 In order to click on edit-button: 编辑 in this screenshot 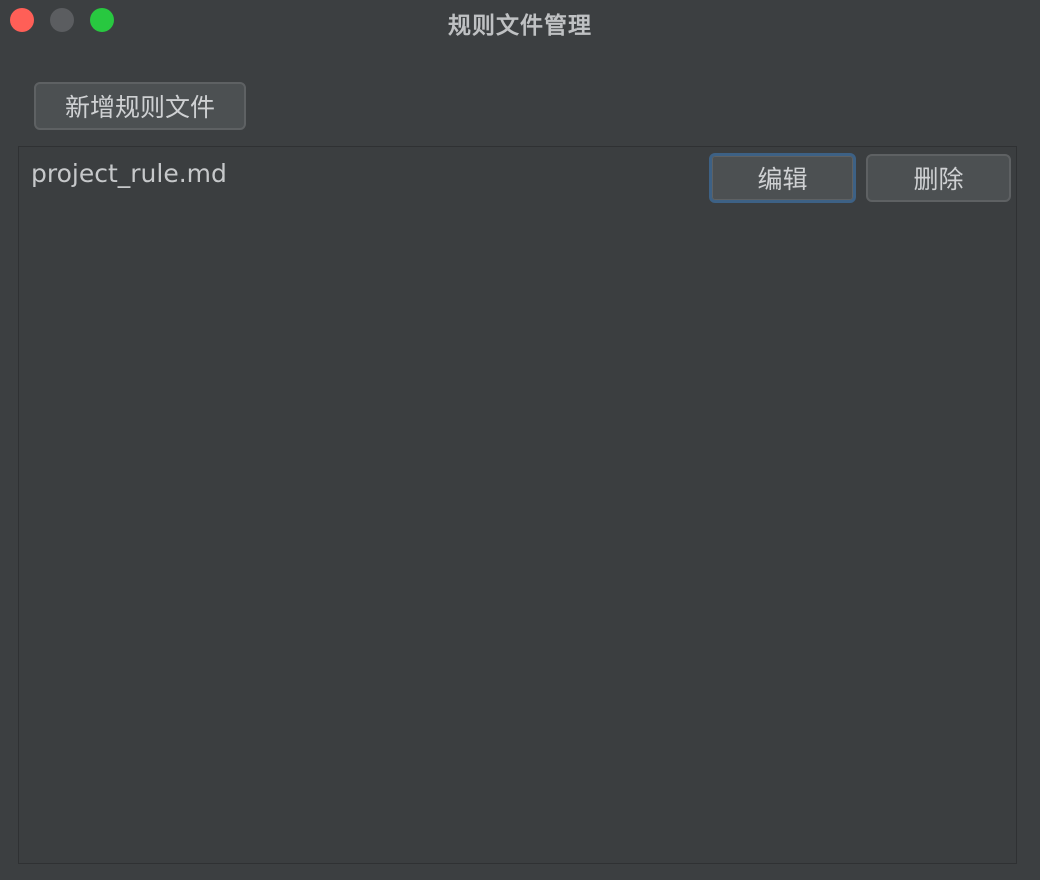, I will do `click(782, 178)`.